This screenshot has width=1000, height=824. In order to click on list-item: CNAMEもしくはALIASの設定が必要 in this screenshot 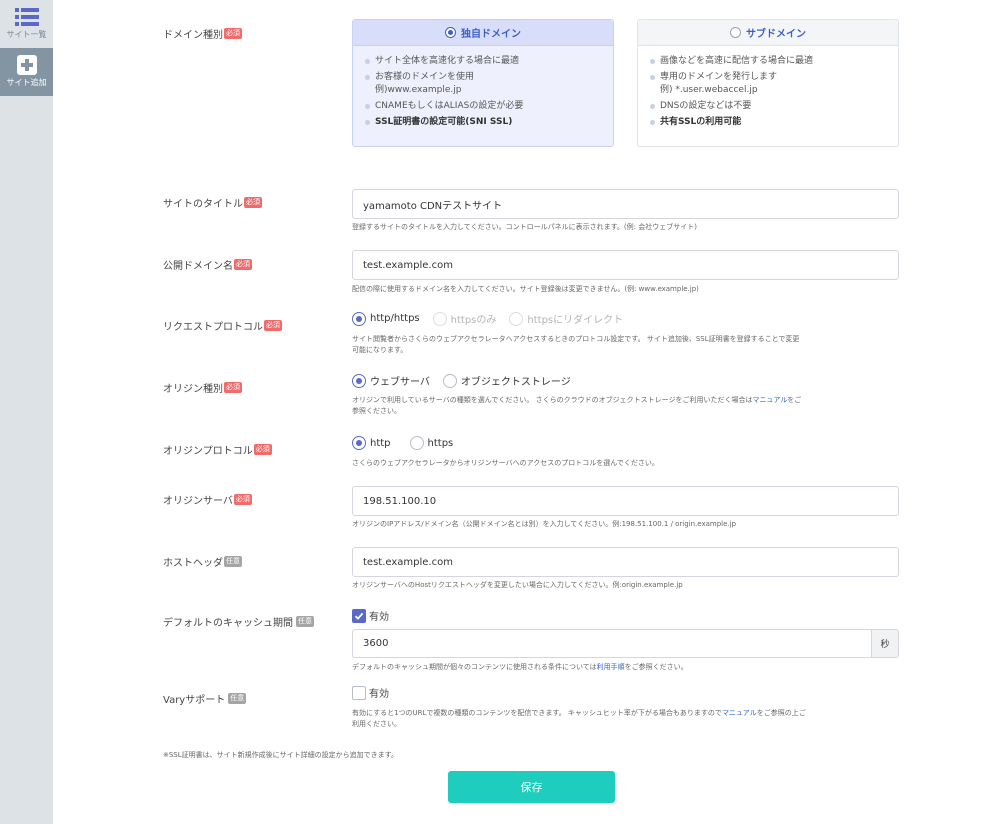, I will do `click(489, 106)`.